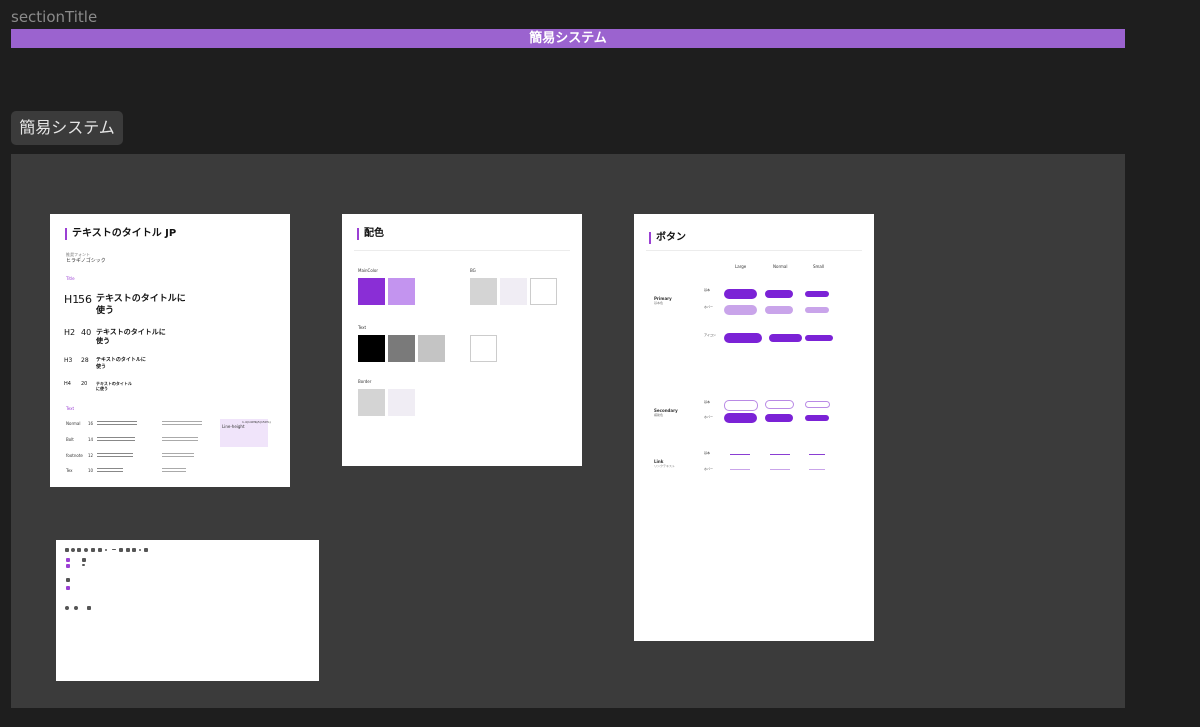 The width and height of the screenshot is (1200, 727). Describe the element at coordinates (659, 415) in the screenshot. I see `group-sub-secondary: 補助色` at that location.